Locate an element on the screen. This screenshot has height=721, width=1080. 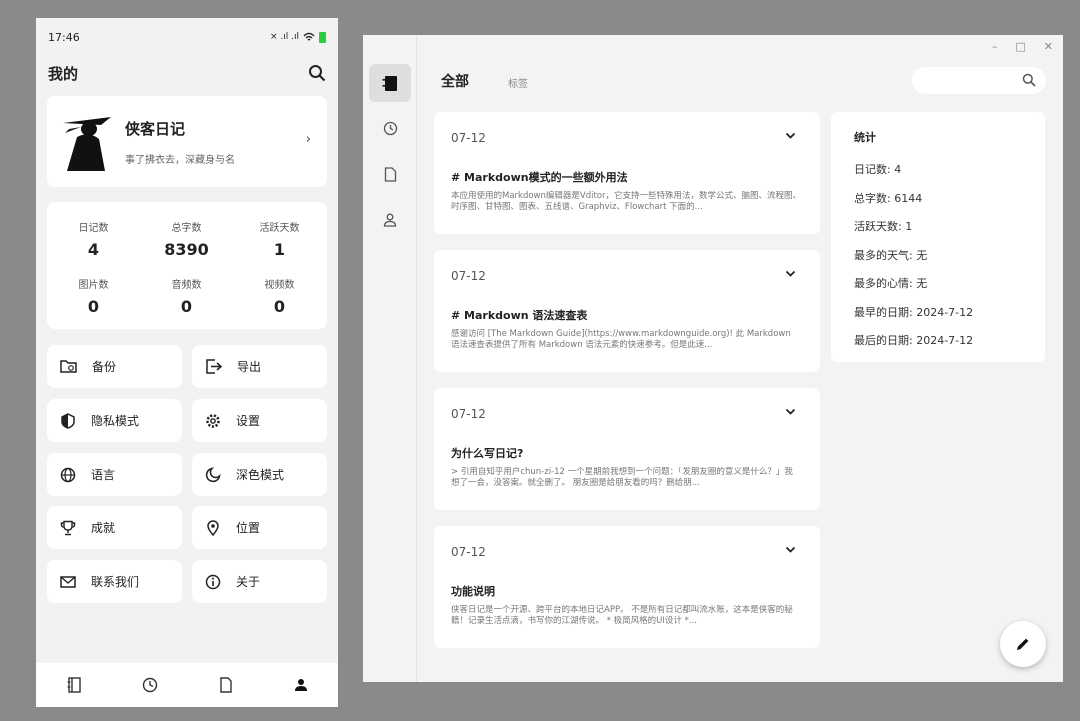
new-entry-button is located at coordinates (1023, 644).